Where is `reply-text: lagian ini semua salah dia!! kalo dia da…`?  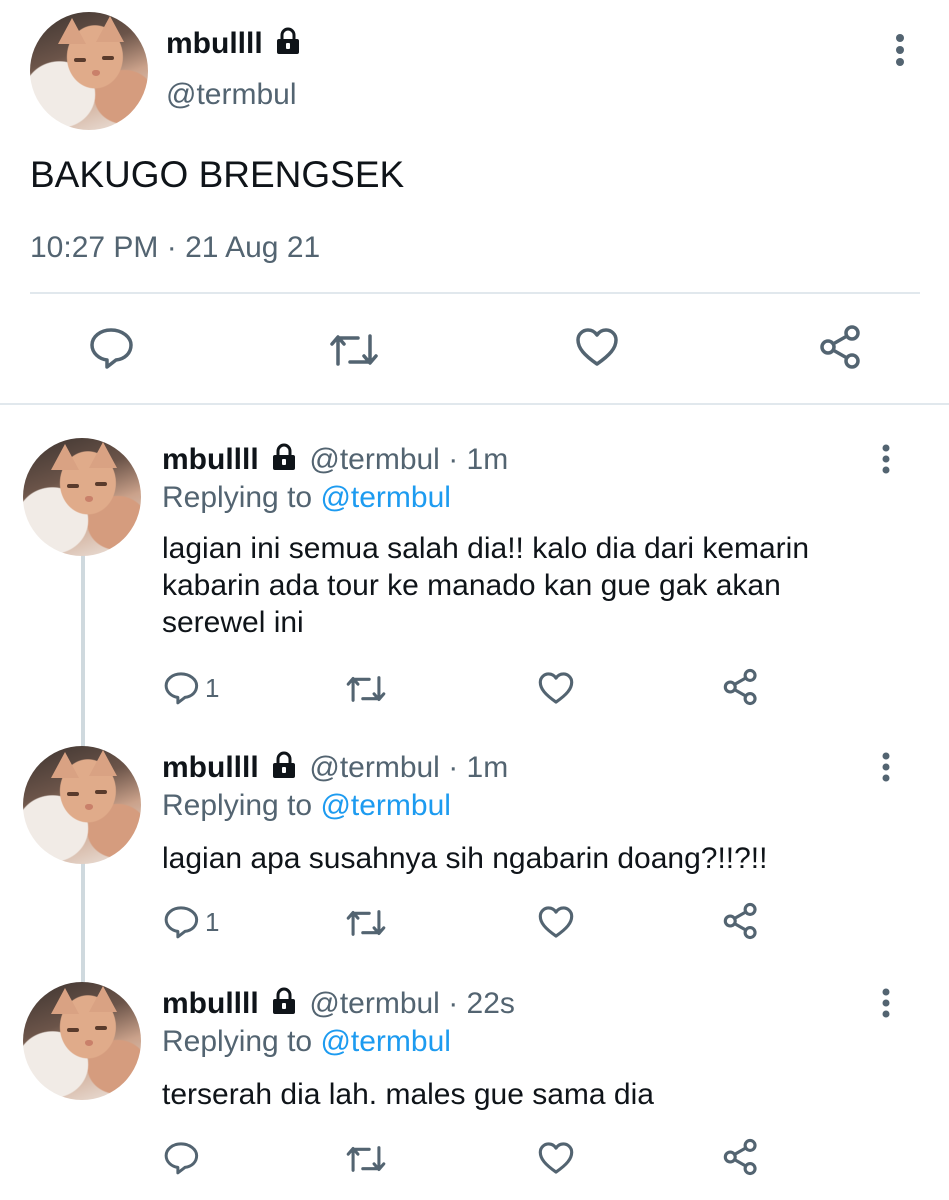
reply-text: lagian ini semua salah dia!! kalo dia da… is located at coordinates (542, 585).